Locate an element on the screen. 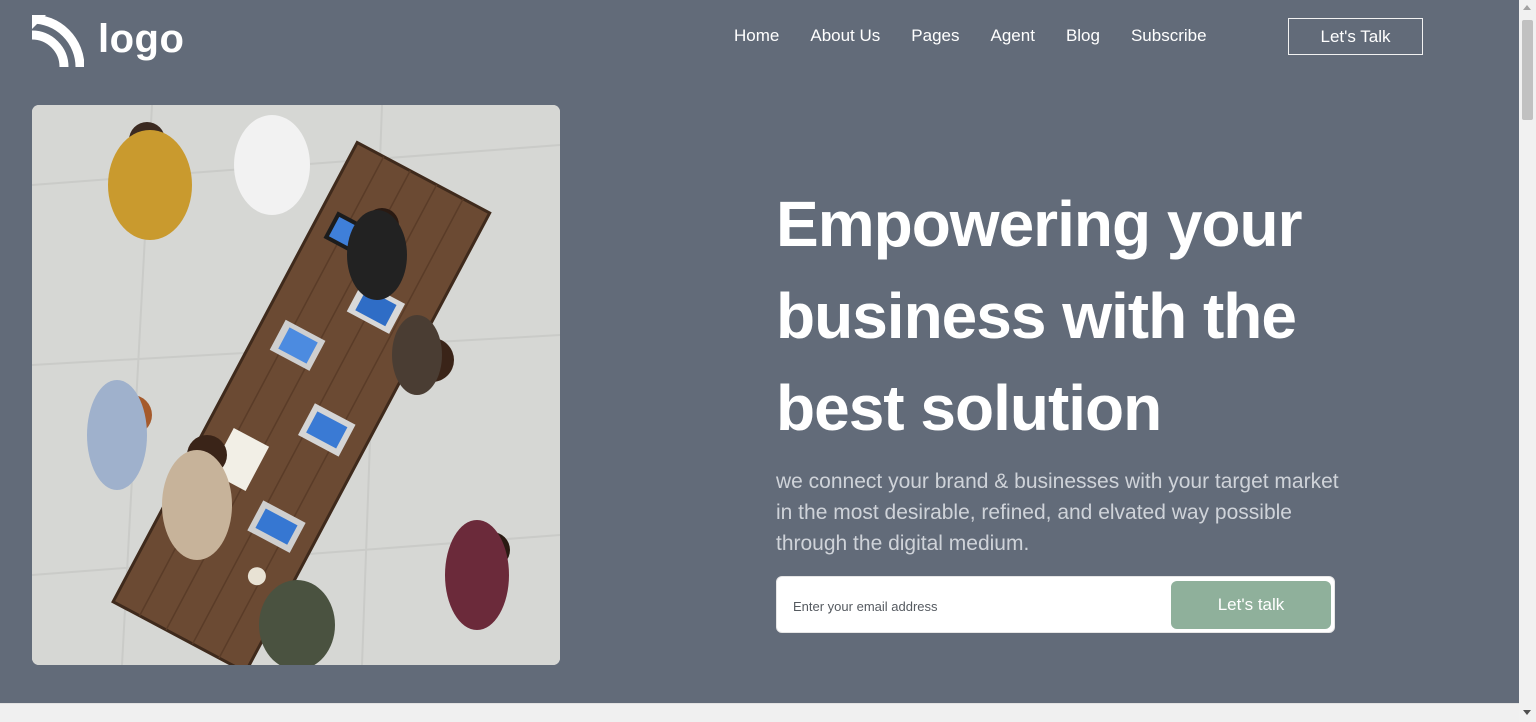 This screenshot has height=722, width=1536. hero-title-line-3: best solution is located at coordinates (969, 408).